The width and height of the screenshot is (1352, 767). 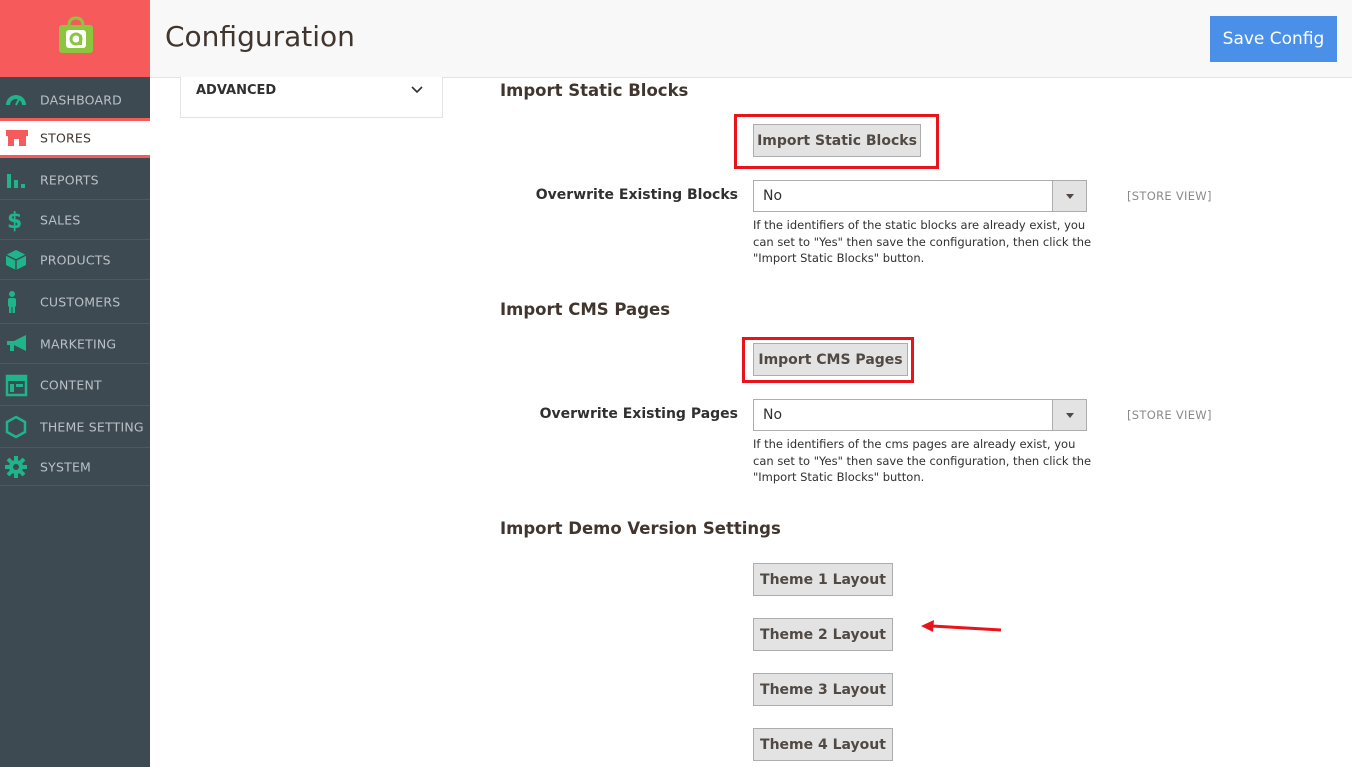 What do you see at coordinates (751, 39) in the screenshot?
I see `page-header: Configuration Save Config` at bounding box center [751, 39].